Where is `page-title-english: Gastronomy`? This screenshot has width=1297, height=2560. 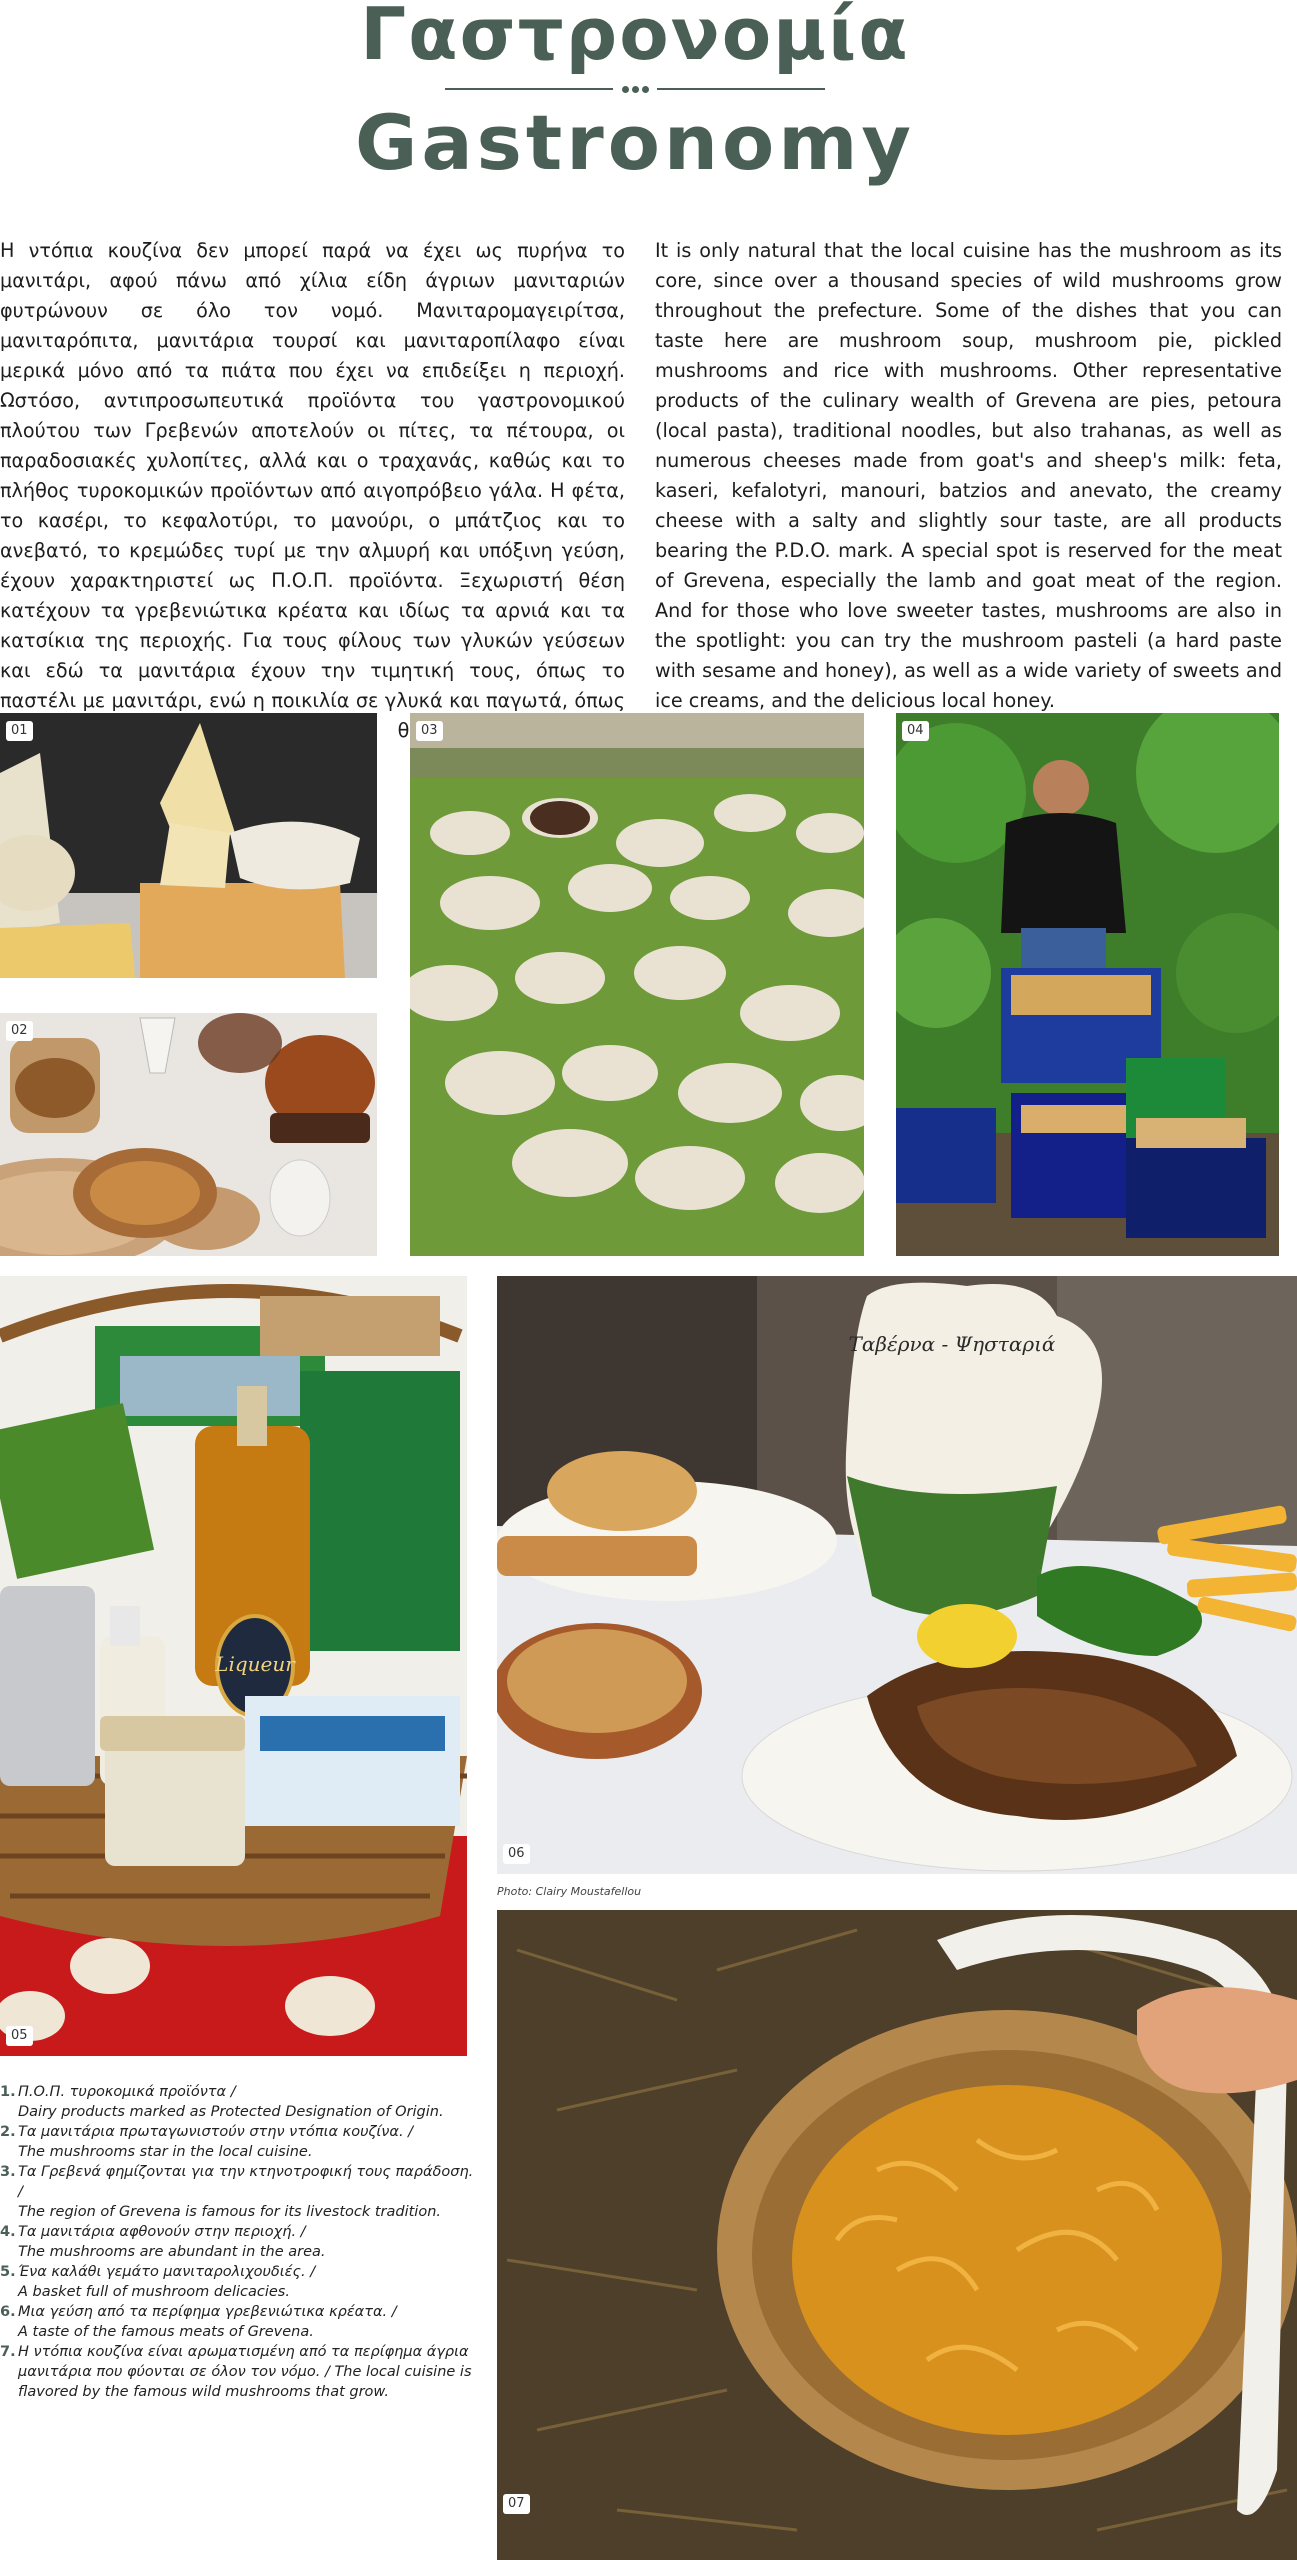
page-title-english: Gastronomy is located at coordinates (635, 142).